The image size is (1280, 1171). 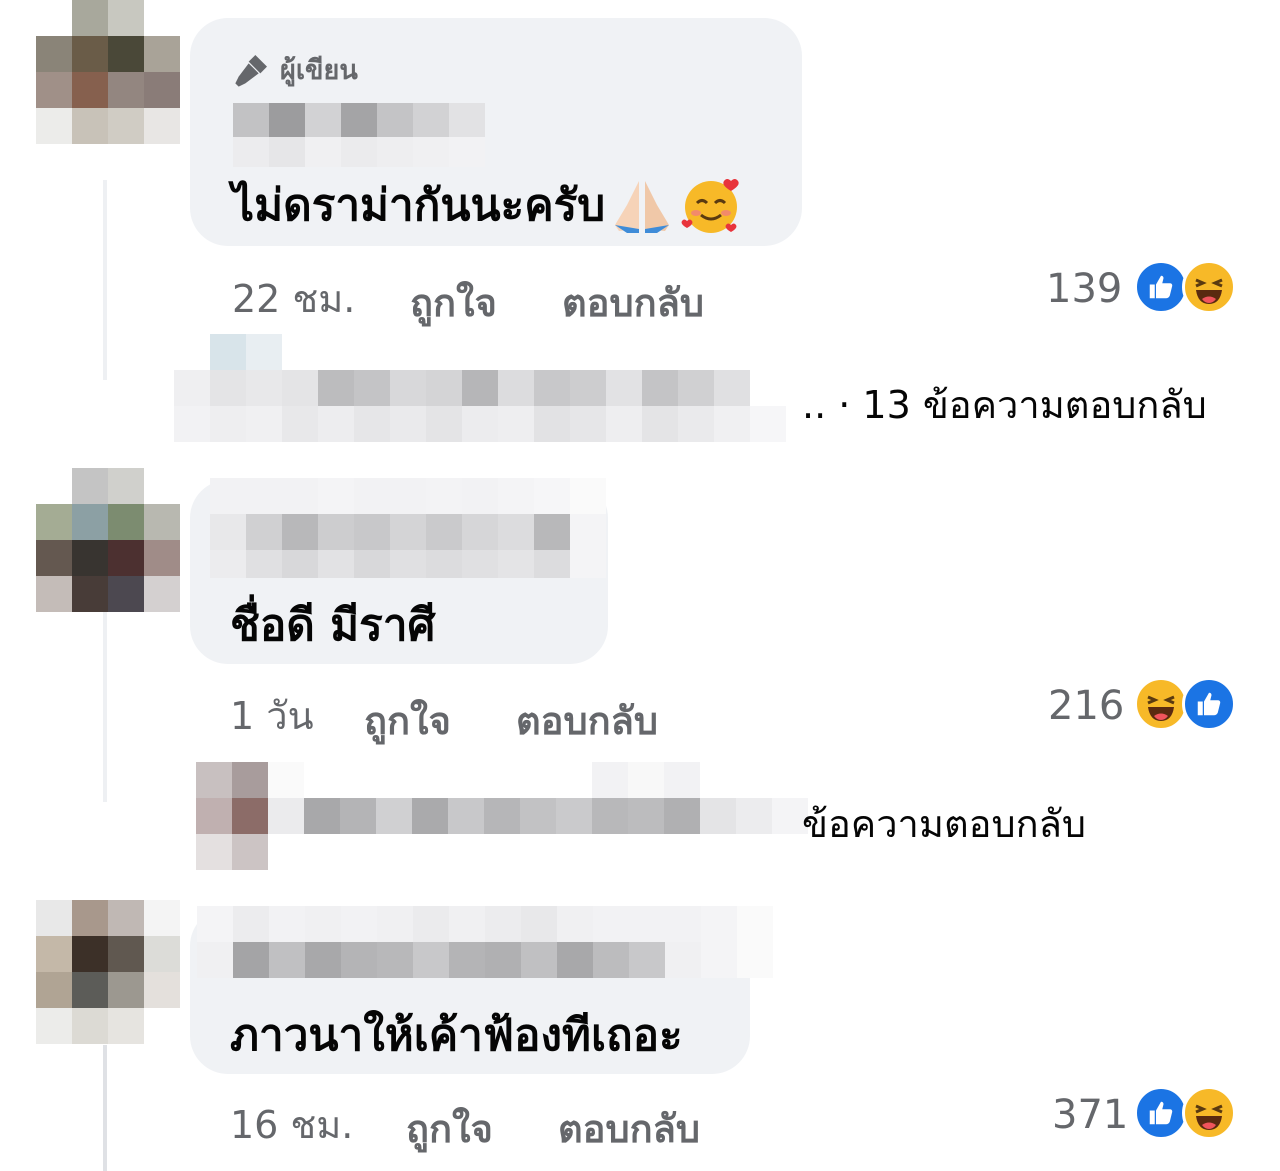 What do you see at coordinates (272, 715) in the screenshot?
I see `comment-timestamp: 1 วัน` at bounding box center [272, 715].